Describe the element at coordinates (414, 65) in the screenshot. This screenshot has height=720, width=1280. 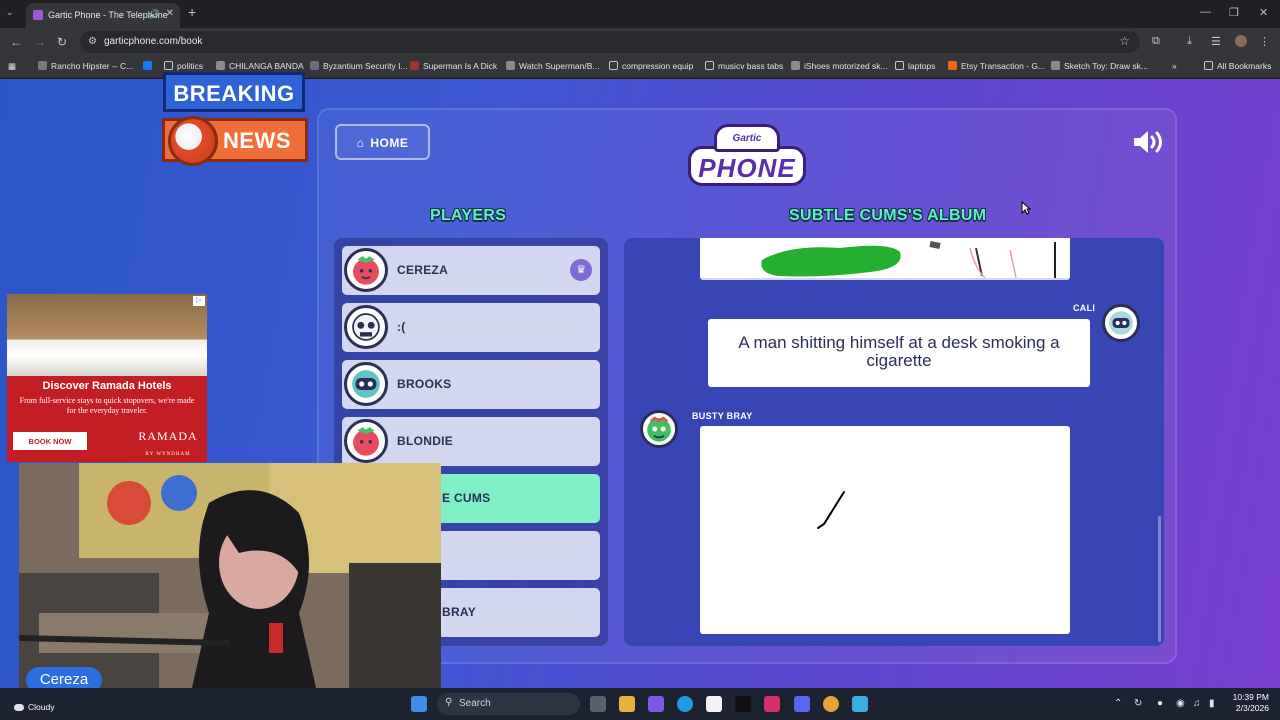
I see `thumbnail-icon` at that location.